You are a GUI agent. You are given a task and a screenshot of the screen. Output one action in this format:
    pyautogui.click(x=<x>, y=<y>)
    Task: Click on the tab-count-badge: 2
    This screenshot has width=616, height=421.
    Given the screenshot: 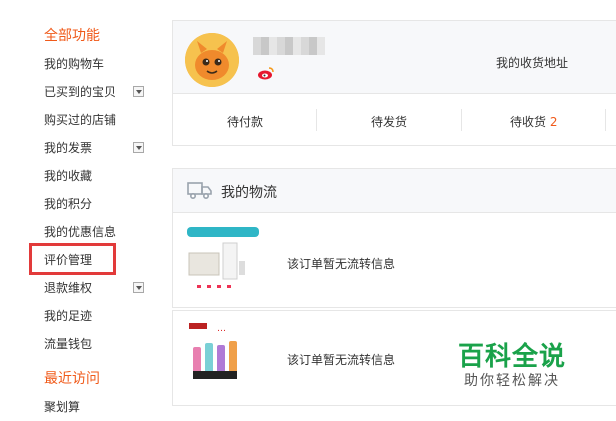 What is the action you would take?
    pyautogui.click(x=553, y=122)
    